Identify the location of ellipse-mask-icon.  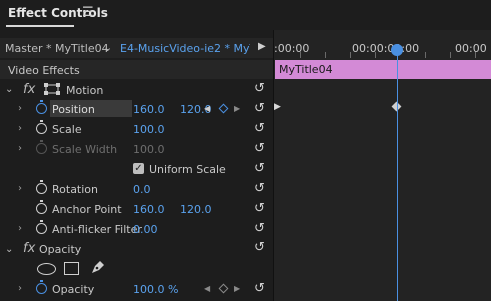
(46, 269).